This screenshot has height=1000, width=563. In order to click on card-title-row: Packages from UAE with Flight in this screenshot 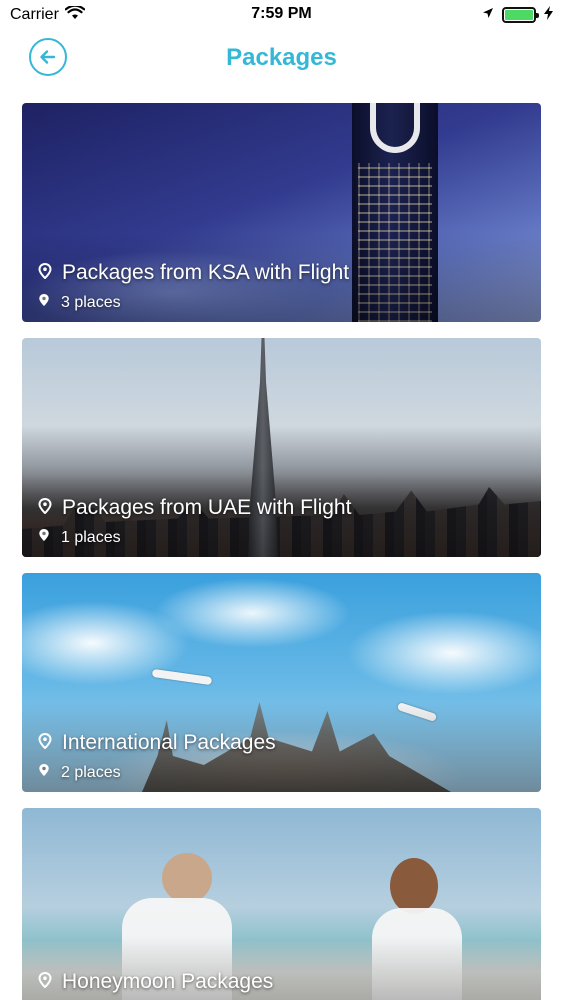, I will do `click(194, 508)`.